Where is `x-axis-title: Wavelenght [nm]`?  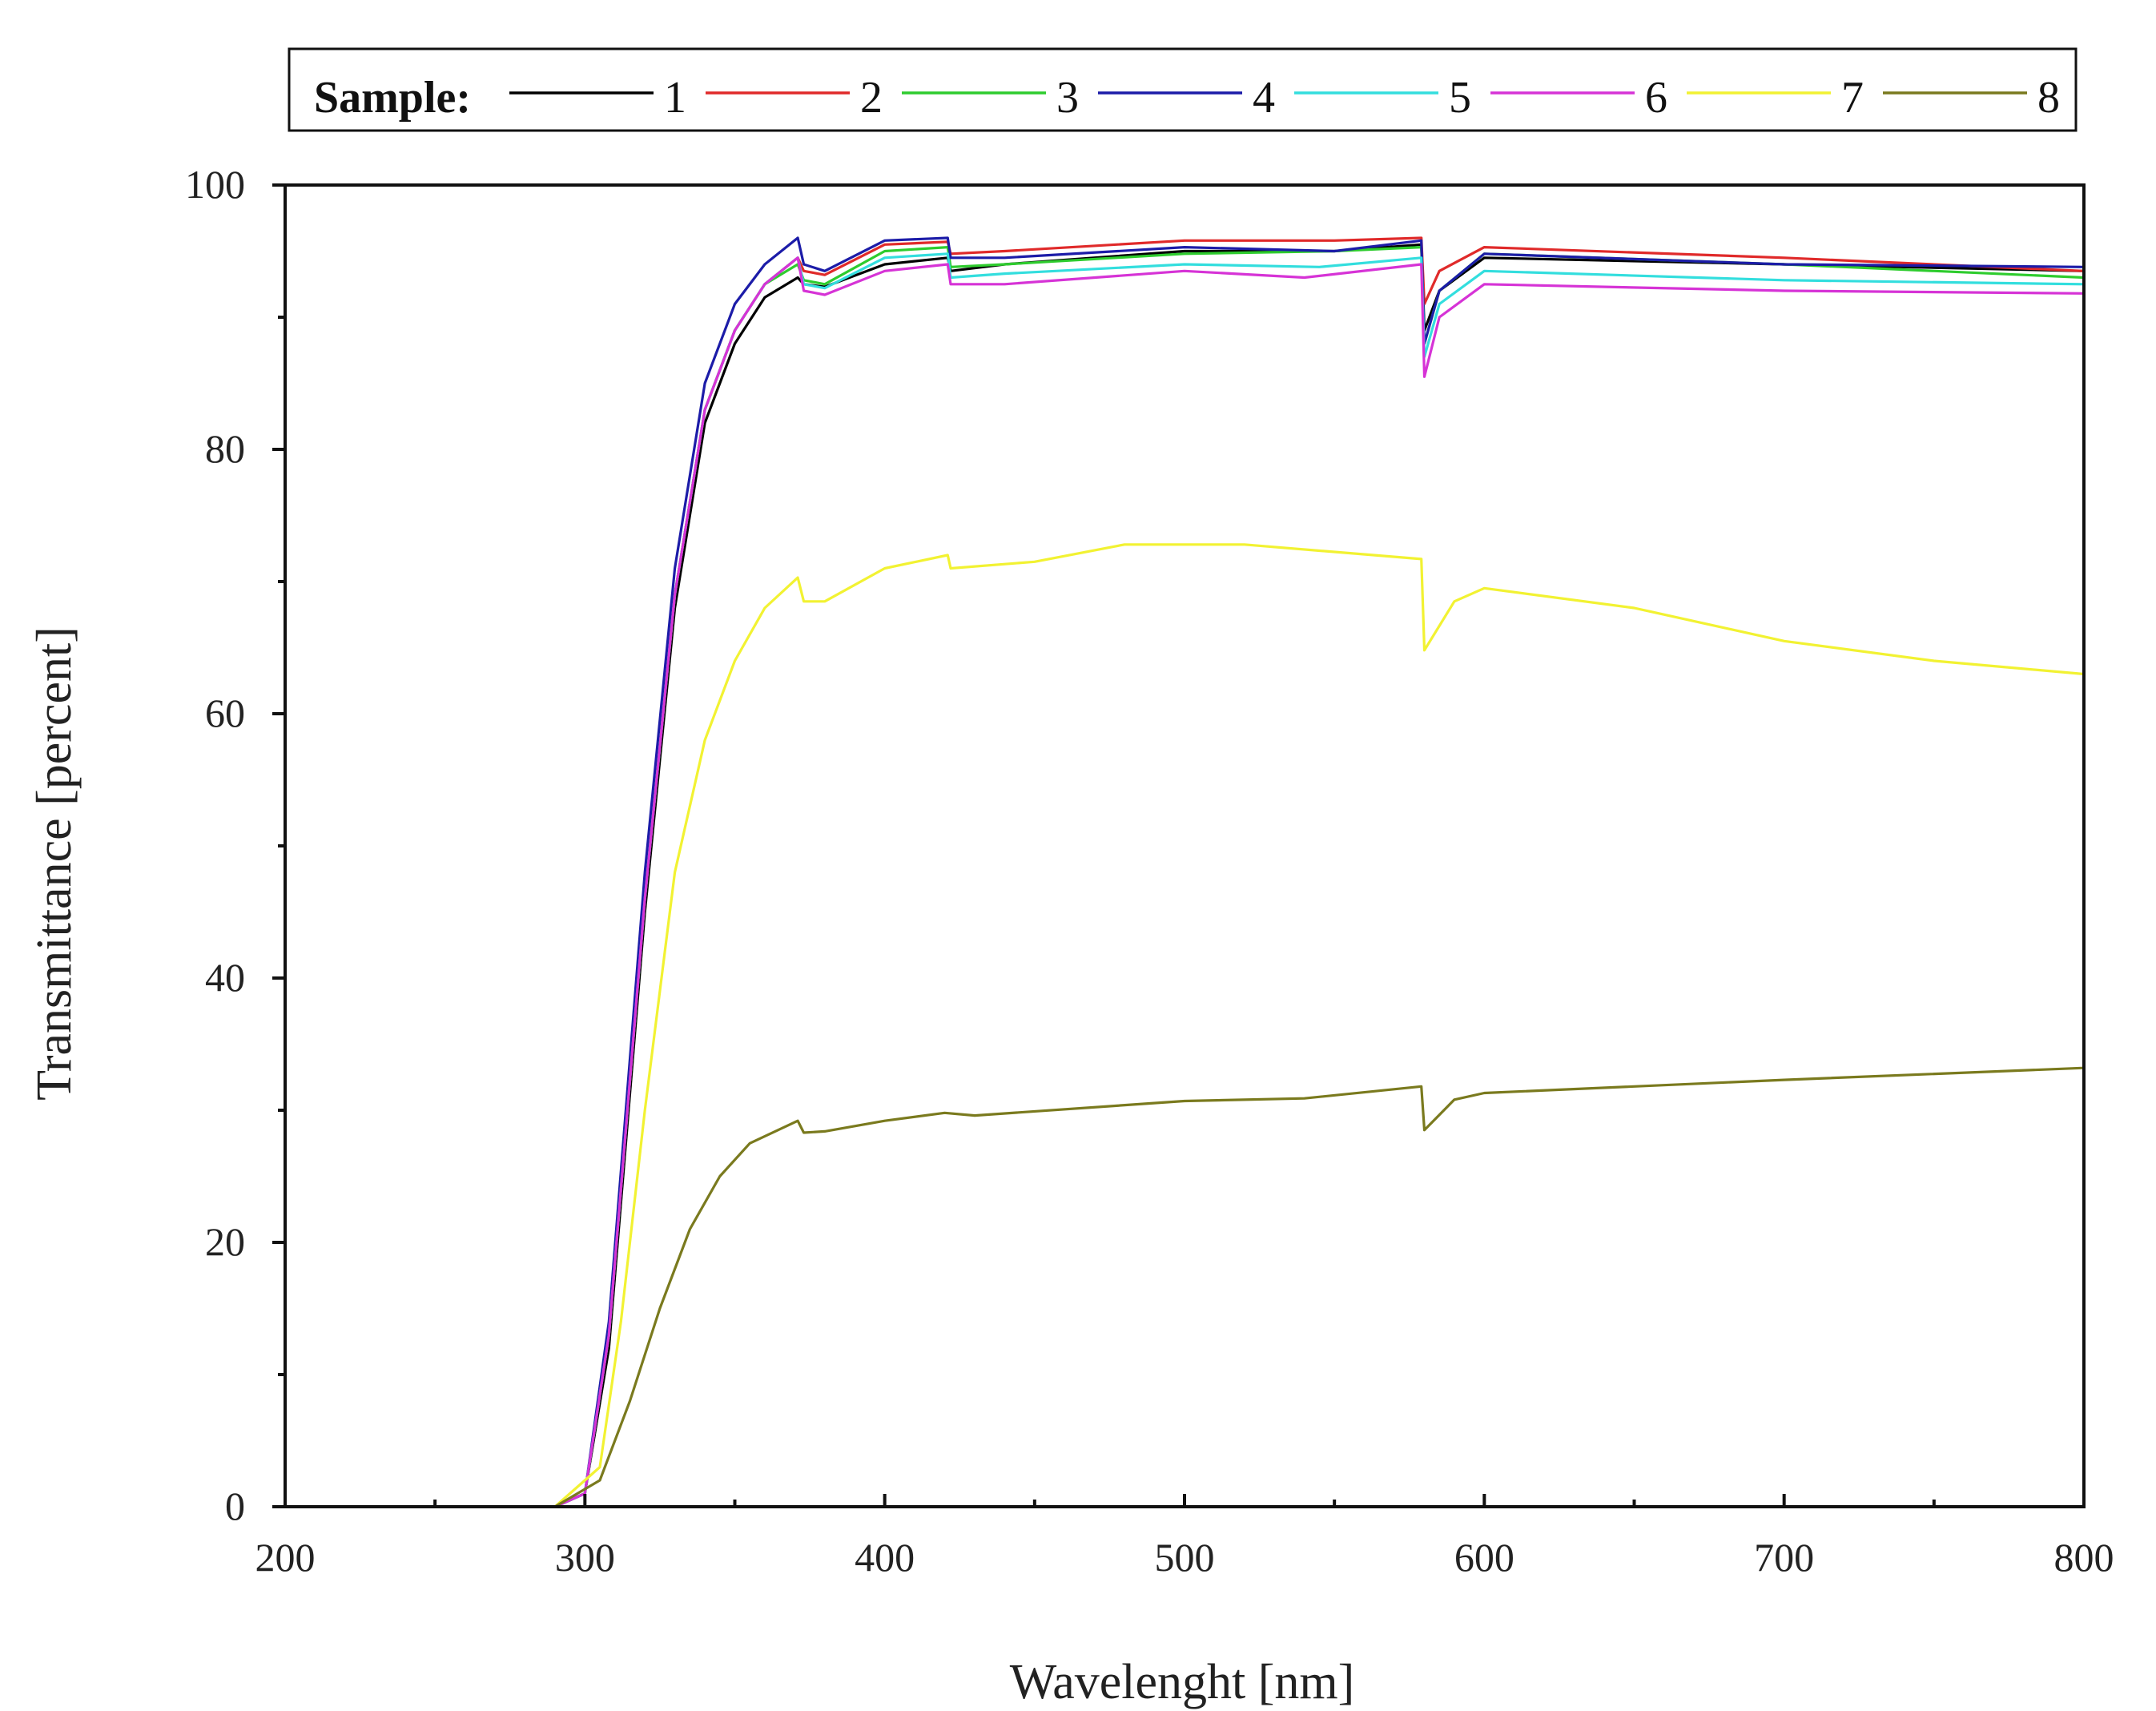 x-axis-title: Wavelenght [nm] is located at coordinates (1182, 1682).